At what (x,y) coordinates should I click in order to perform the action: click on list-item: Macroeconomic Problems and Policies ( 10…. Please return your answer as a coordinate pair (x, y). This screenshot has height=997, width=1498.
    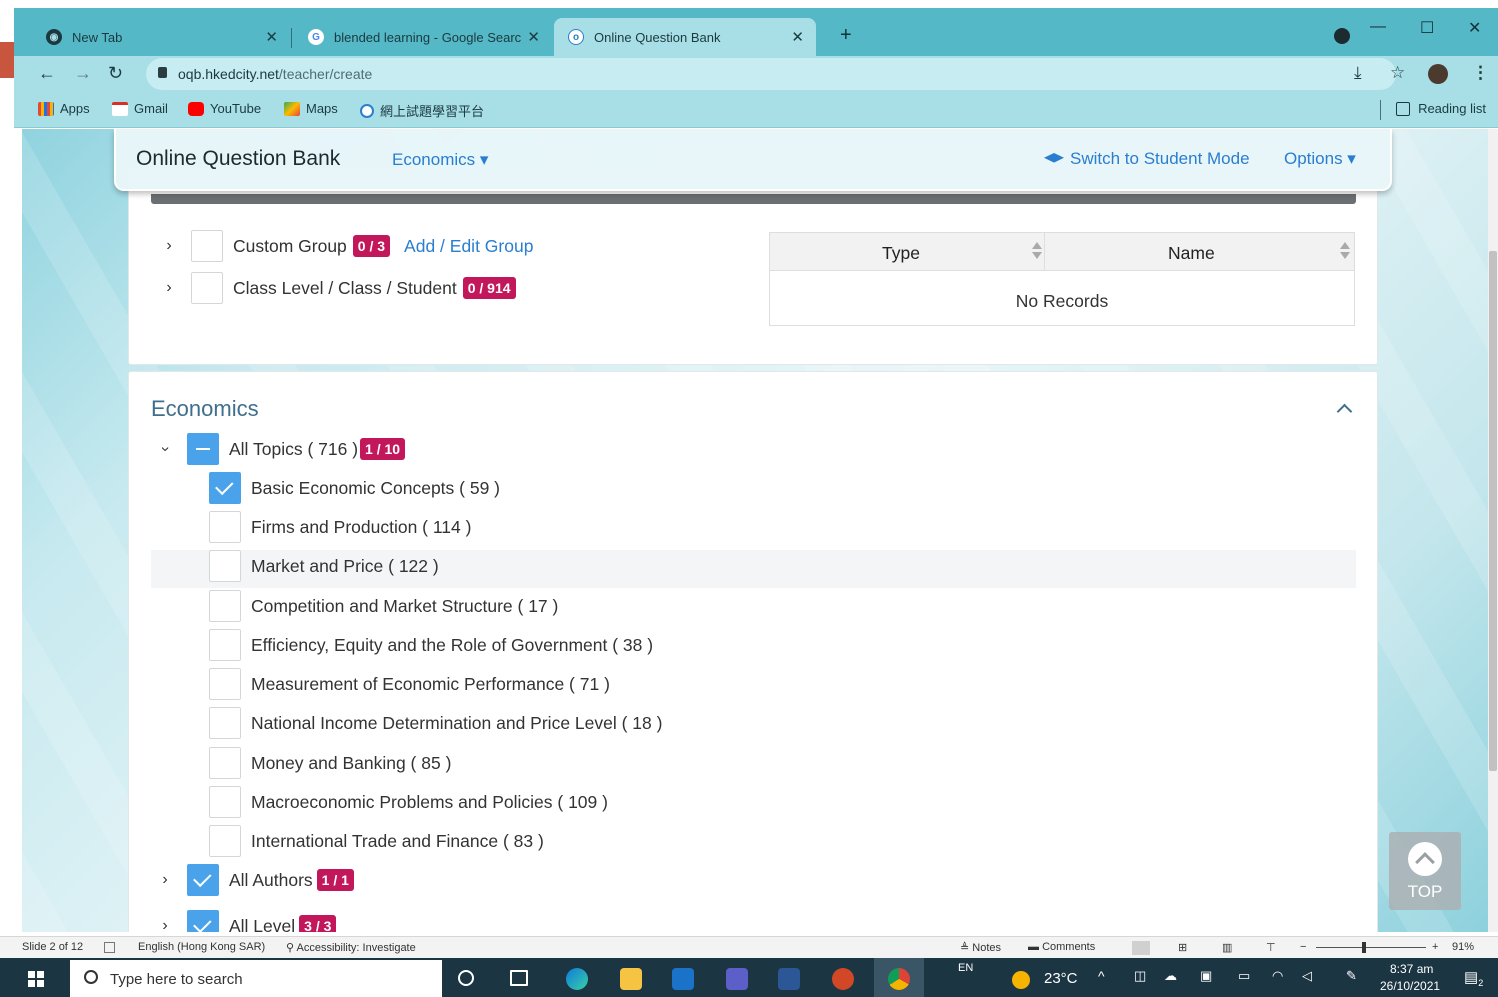
    Looking at the image, I should click on (408, 802).